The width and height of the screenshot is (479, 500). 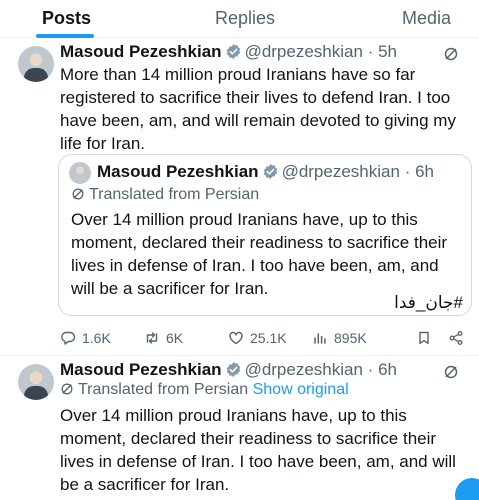 I want to click on bookmark-button, so click(x=424, y=338).